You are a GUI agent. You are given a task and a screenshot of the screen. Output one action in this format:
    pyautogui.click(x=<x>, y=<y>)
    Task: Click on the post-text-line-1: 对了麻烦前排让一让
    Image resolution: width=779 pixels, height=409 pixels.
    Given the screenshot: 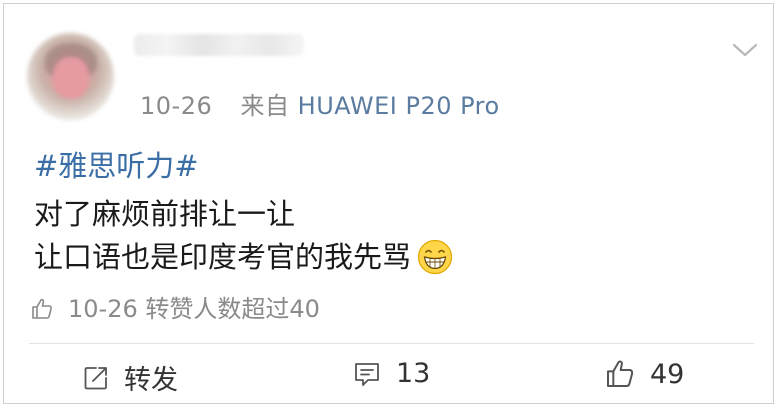 What is the action you would take?
    pyautogui.click(x=165, y=214)
    